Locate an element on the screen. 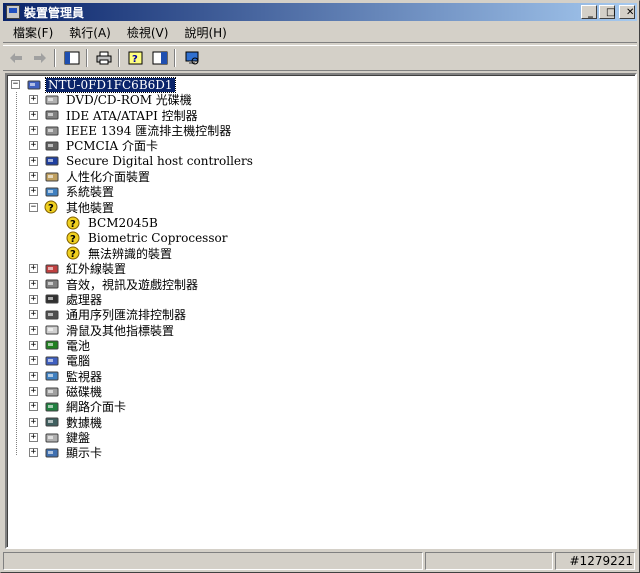  pcmcia-icon is located at coordinates (52, 146).